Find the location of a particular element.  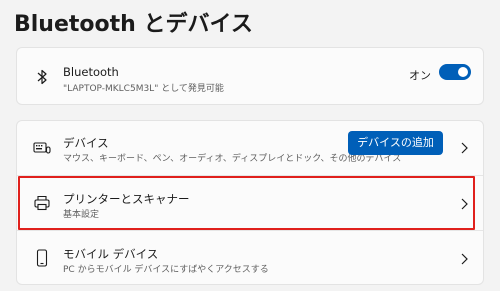

toggle-knob is located at coordinates (463, 72).